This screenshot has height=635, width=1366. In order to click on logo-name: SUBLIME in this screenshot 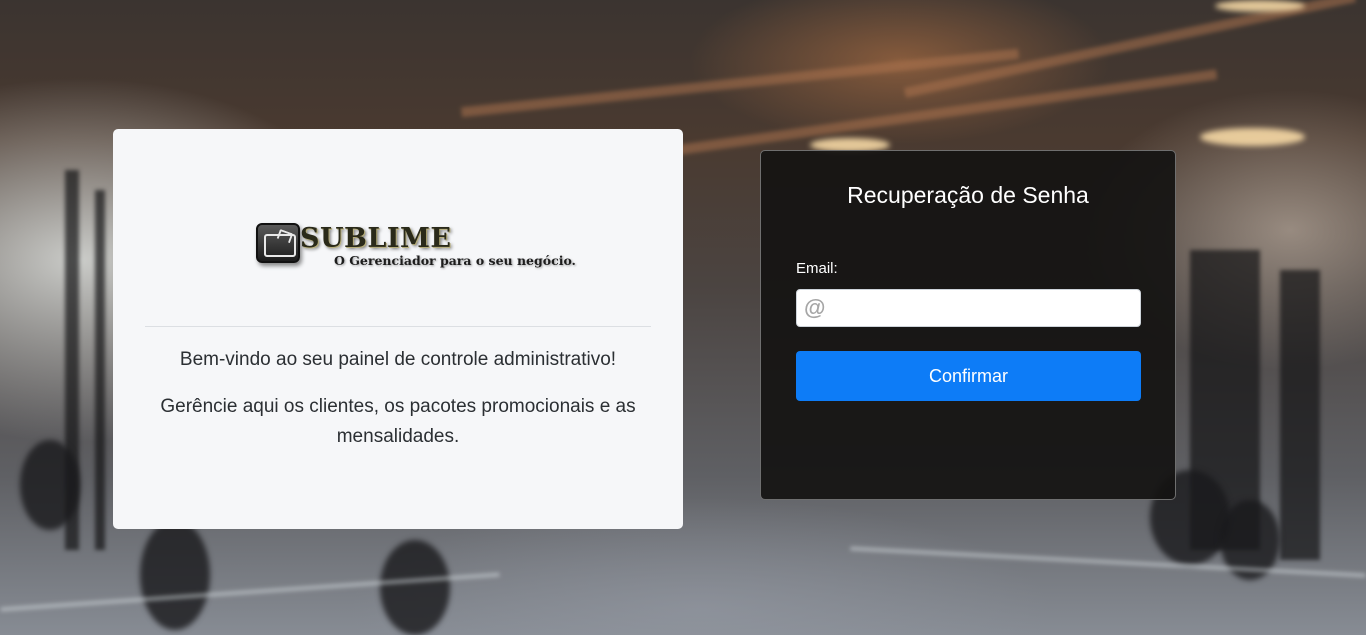, I will do `click(376, 238)`.